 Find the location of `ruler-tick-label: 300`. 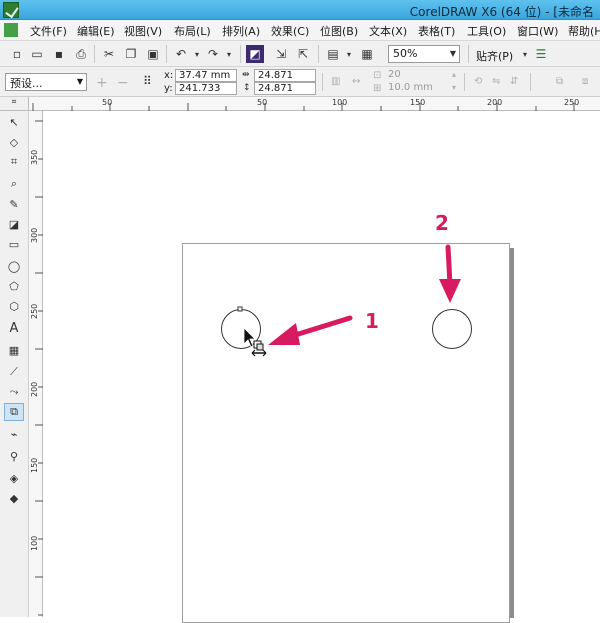

ruler-tick-label: 300 is located at coordinates (34, 235).